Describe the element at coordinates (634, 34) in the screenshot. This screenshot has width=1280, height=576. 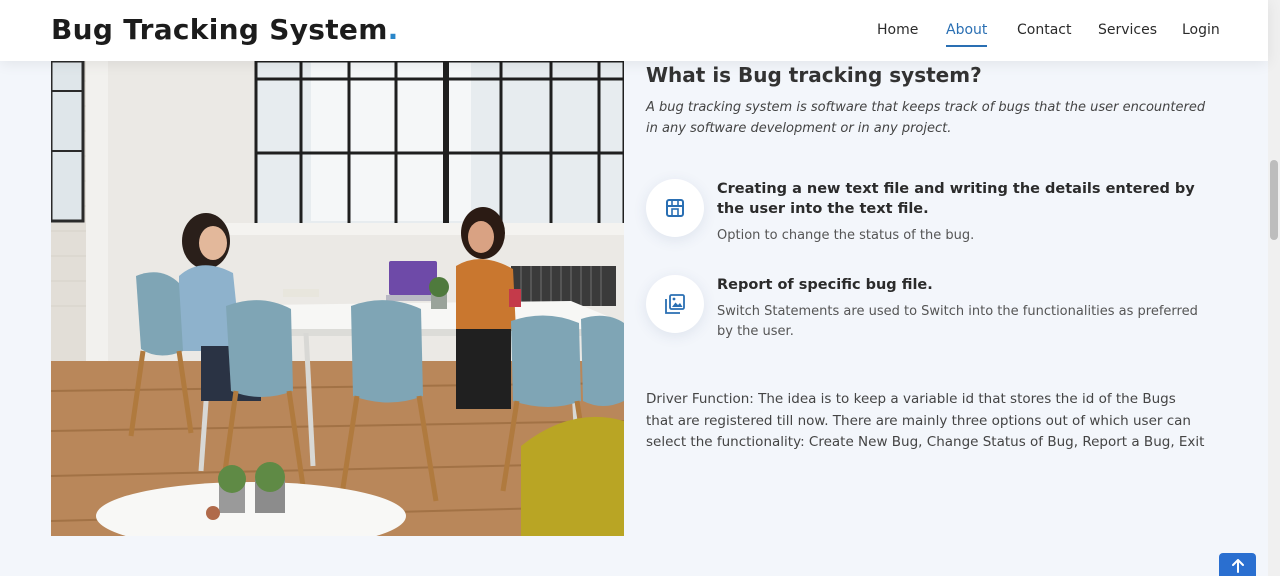
I see `main-nav: Home About Contact Services Login` at that location.